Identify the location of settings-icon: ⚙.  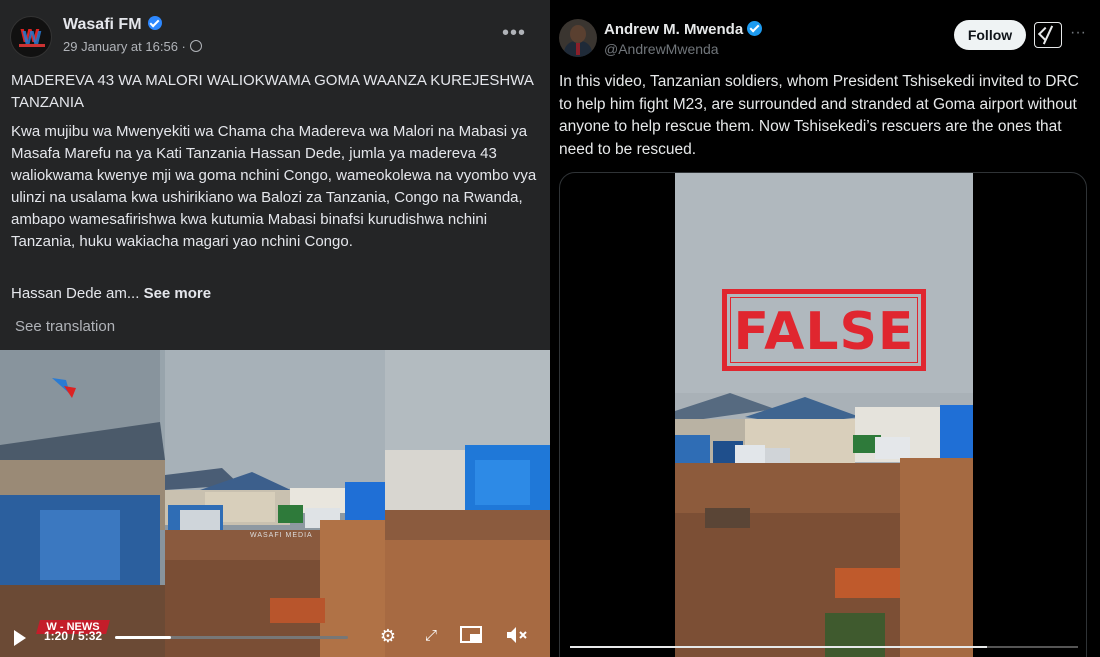
(388, 636).